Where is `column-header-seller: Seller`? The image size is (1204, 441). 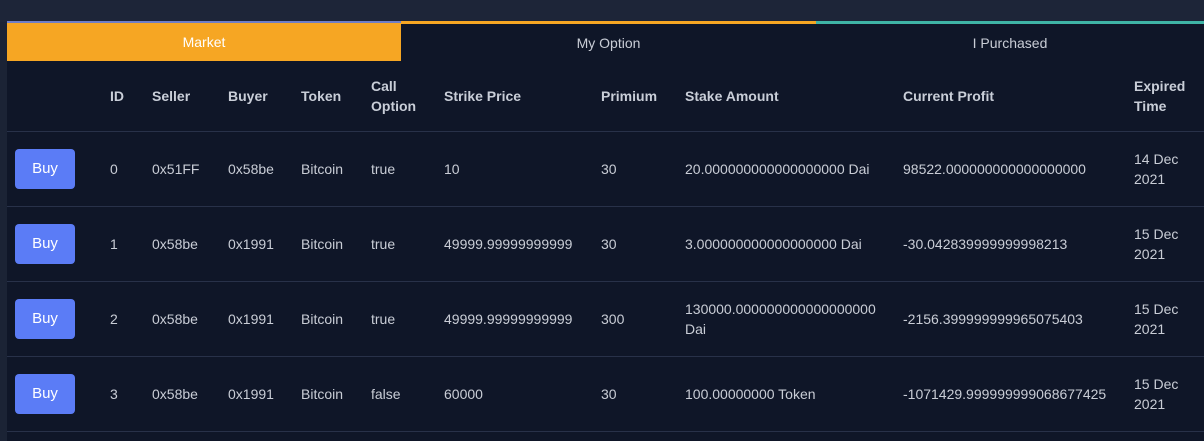
column-header-seller: Seller is located at coordinates (182, 96).